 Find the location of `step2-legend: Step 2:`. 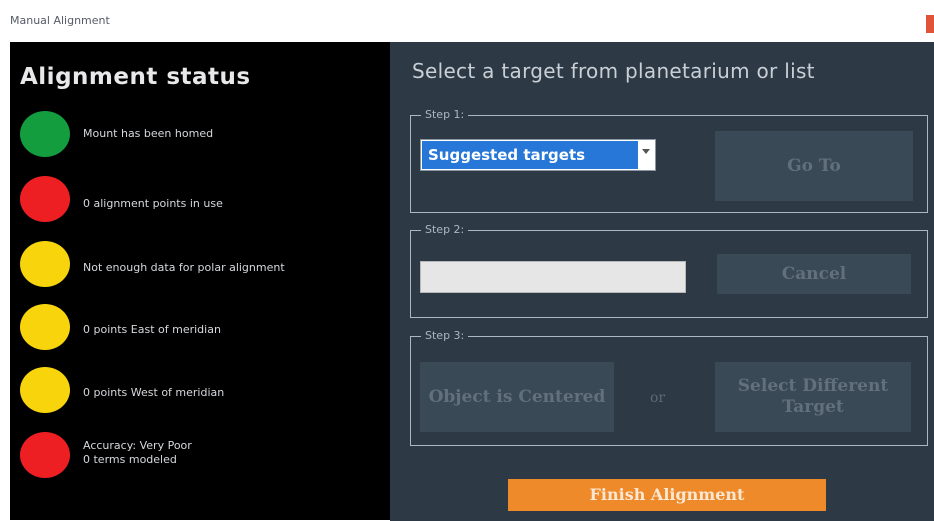

step2-legend: Step 2: is located at coordinates (445, 229).